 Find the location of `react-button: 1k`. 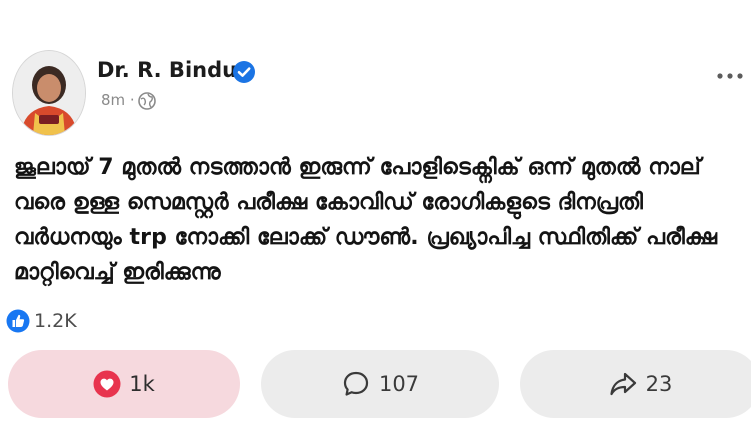

react-button: 1k is located at coordinates (124, 384).